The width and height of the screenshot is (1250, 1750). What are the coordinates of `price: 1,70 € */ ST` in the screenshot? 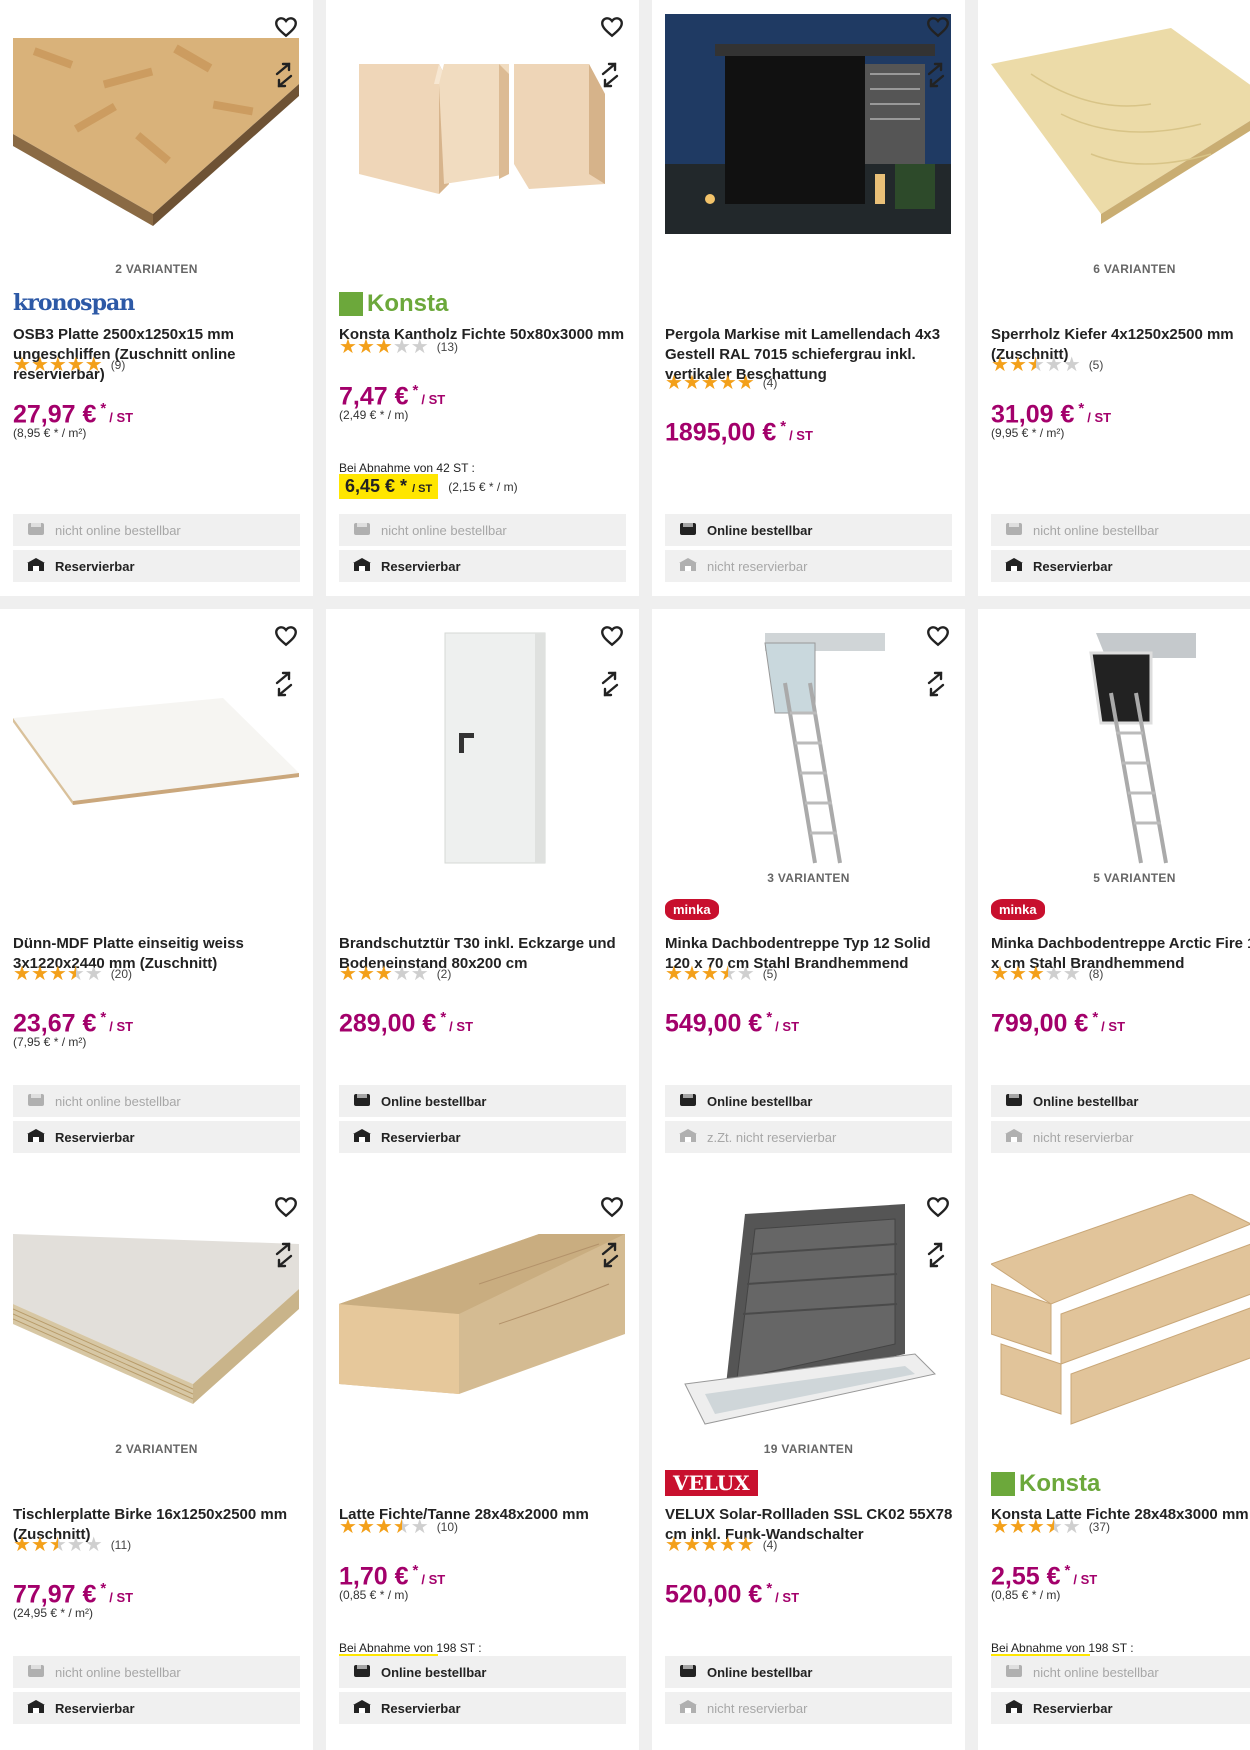 It's located at (392, 1576).